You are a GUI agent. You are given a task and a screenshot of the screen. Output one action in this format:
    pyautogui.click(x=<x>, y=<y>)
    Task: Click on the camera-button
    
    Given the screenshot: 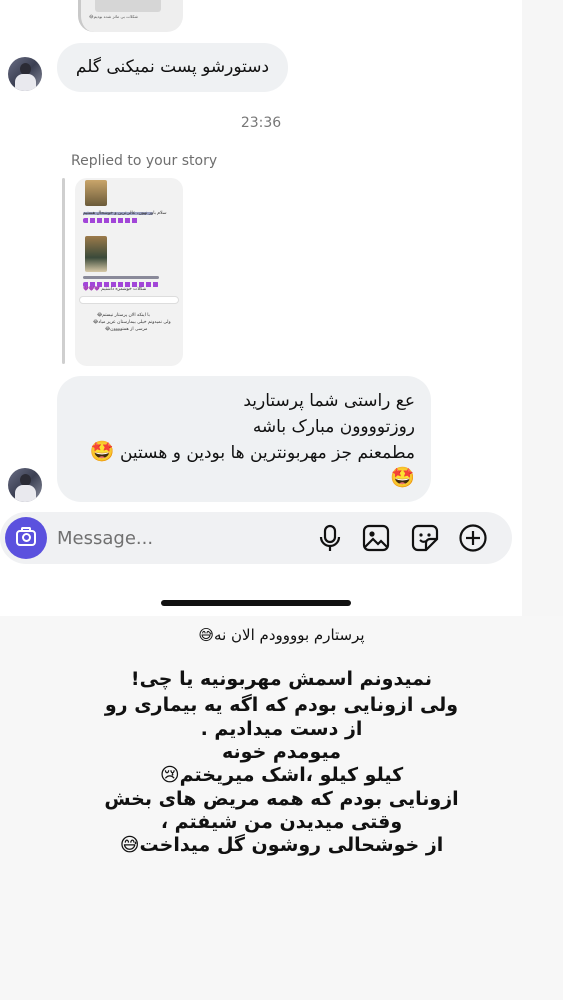 What is the action you would take?
    pyautogui.click(x=26, y=538)
    